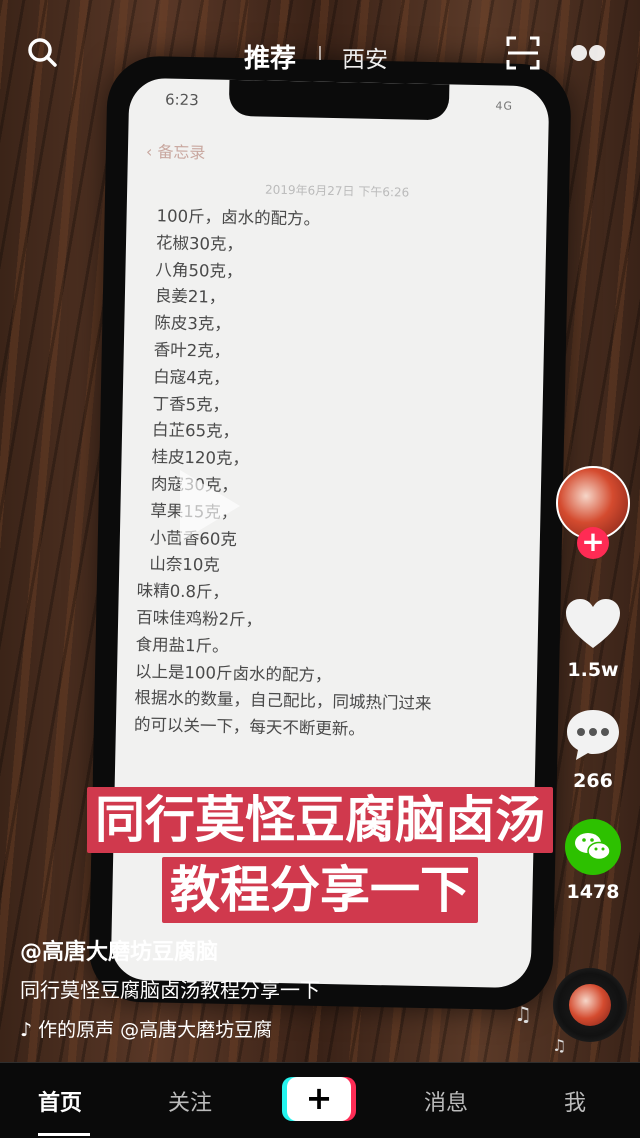  What do you see at coordinates (270, 56) in the screenshot?
I see `tab-recommend: 推荐` at bounding box center [270, 56].